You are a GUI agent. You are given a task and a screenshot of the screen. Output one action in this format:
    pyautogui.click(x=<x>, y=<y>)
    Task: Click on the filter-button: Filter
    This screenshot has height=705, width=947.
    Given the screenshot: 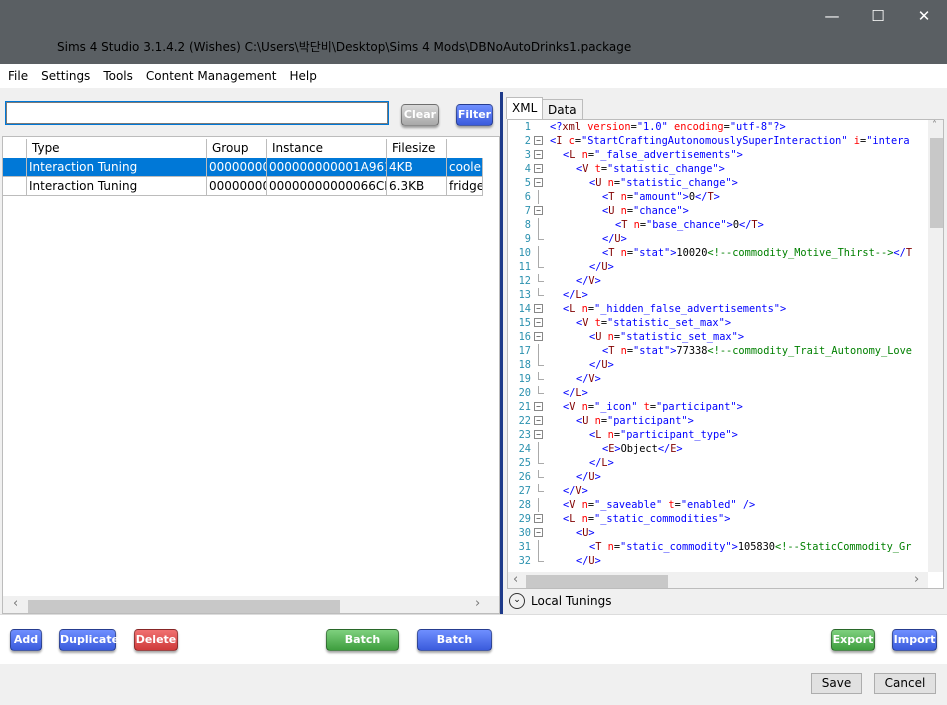 What is the action you would take?
    pyautogui.click(x=474, y=115)
    